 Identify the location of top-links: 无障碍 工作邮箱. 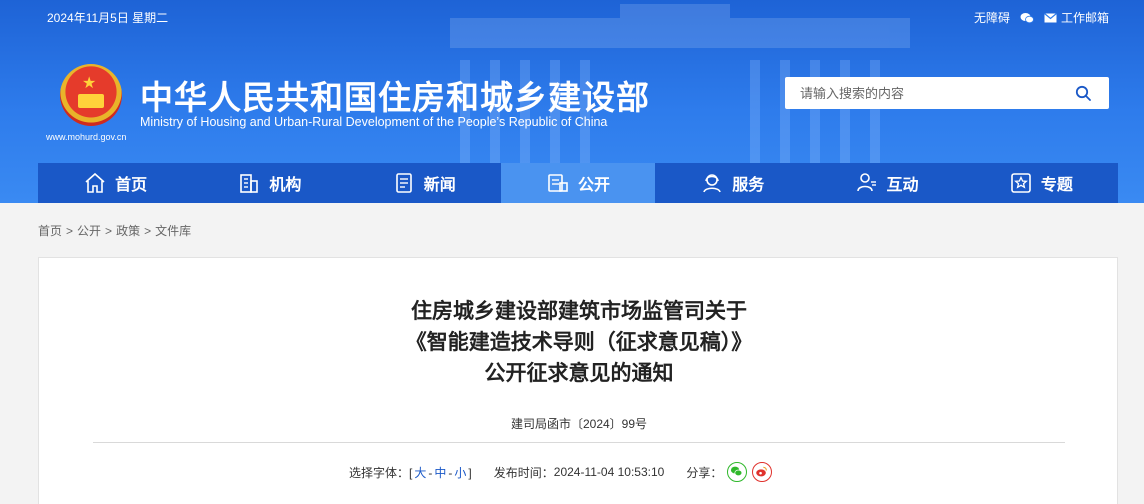
(1041, 17).